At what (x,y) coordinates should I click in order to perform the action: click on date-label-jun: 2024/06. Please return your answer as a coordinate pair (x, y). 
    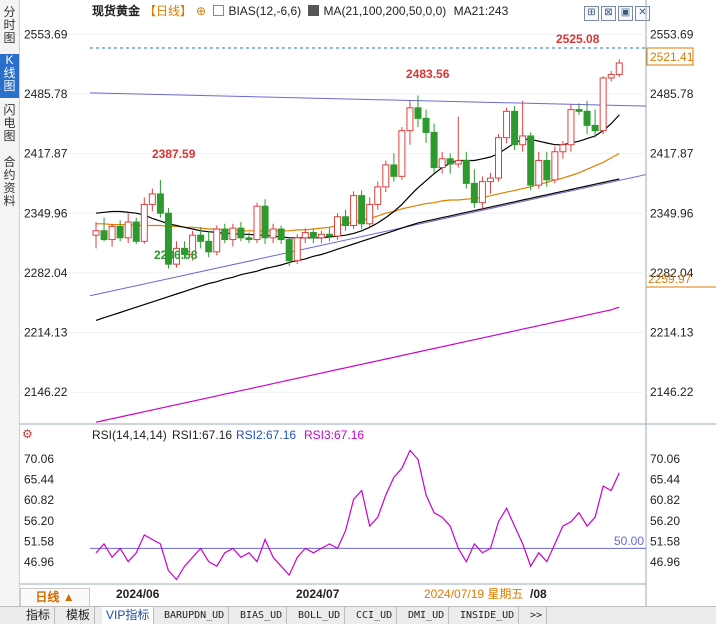
    Looking at the image, I should click on (138, 594).